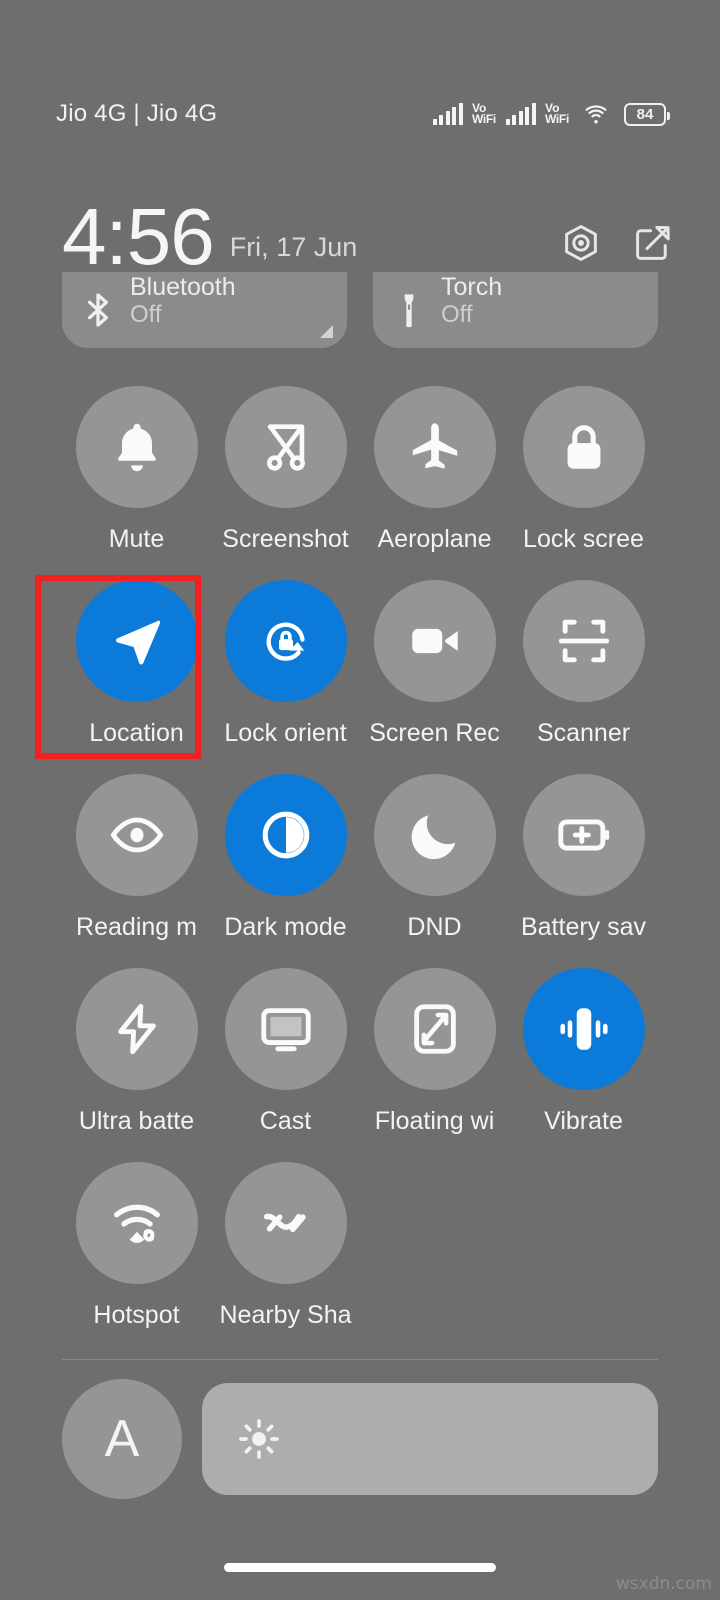 This screenshot has height=1600, width=720. What do you see at coordinates (434, 927) in the screenshot?
I see `tile-label: DND` at bounding box center [434, 927].